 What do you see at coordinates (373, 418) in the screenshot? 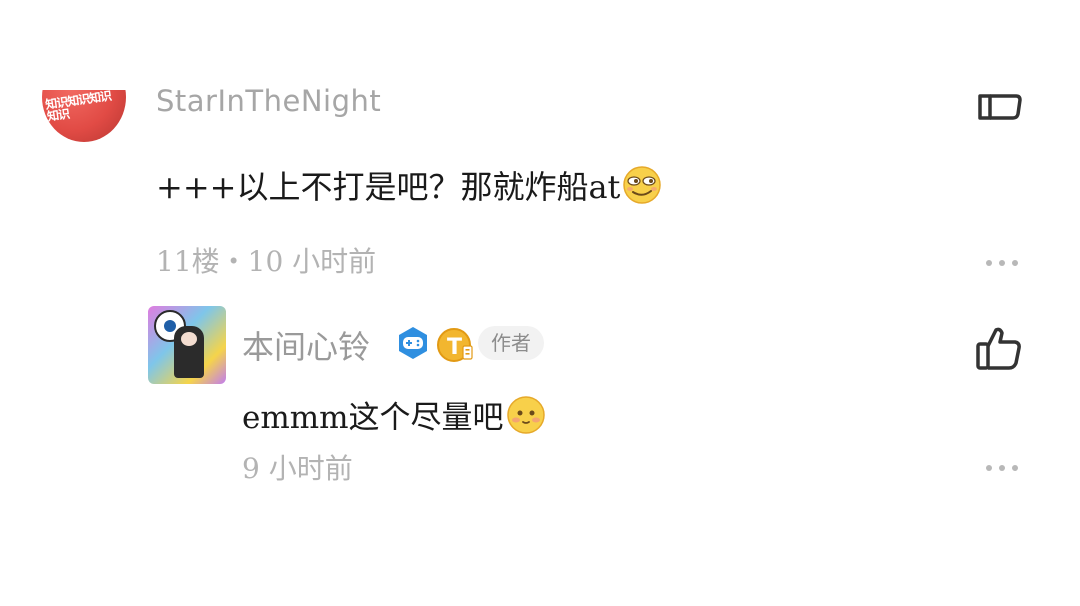
I see `reply-body: emmm这个尽量吧` at bounding box center [373, 418].